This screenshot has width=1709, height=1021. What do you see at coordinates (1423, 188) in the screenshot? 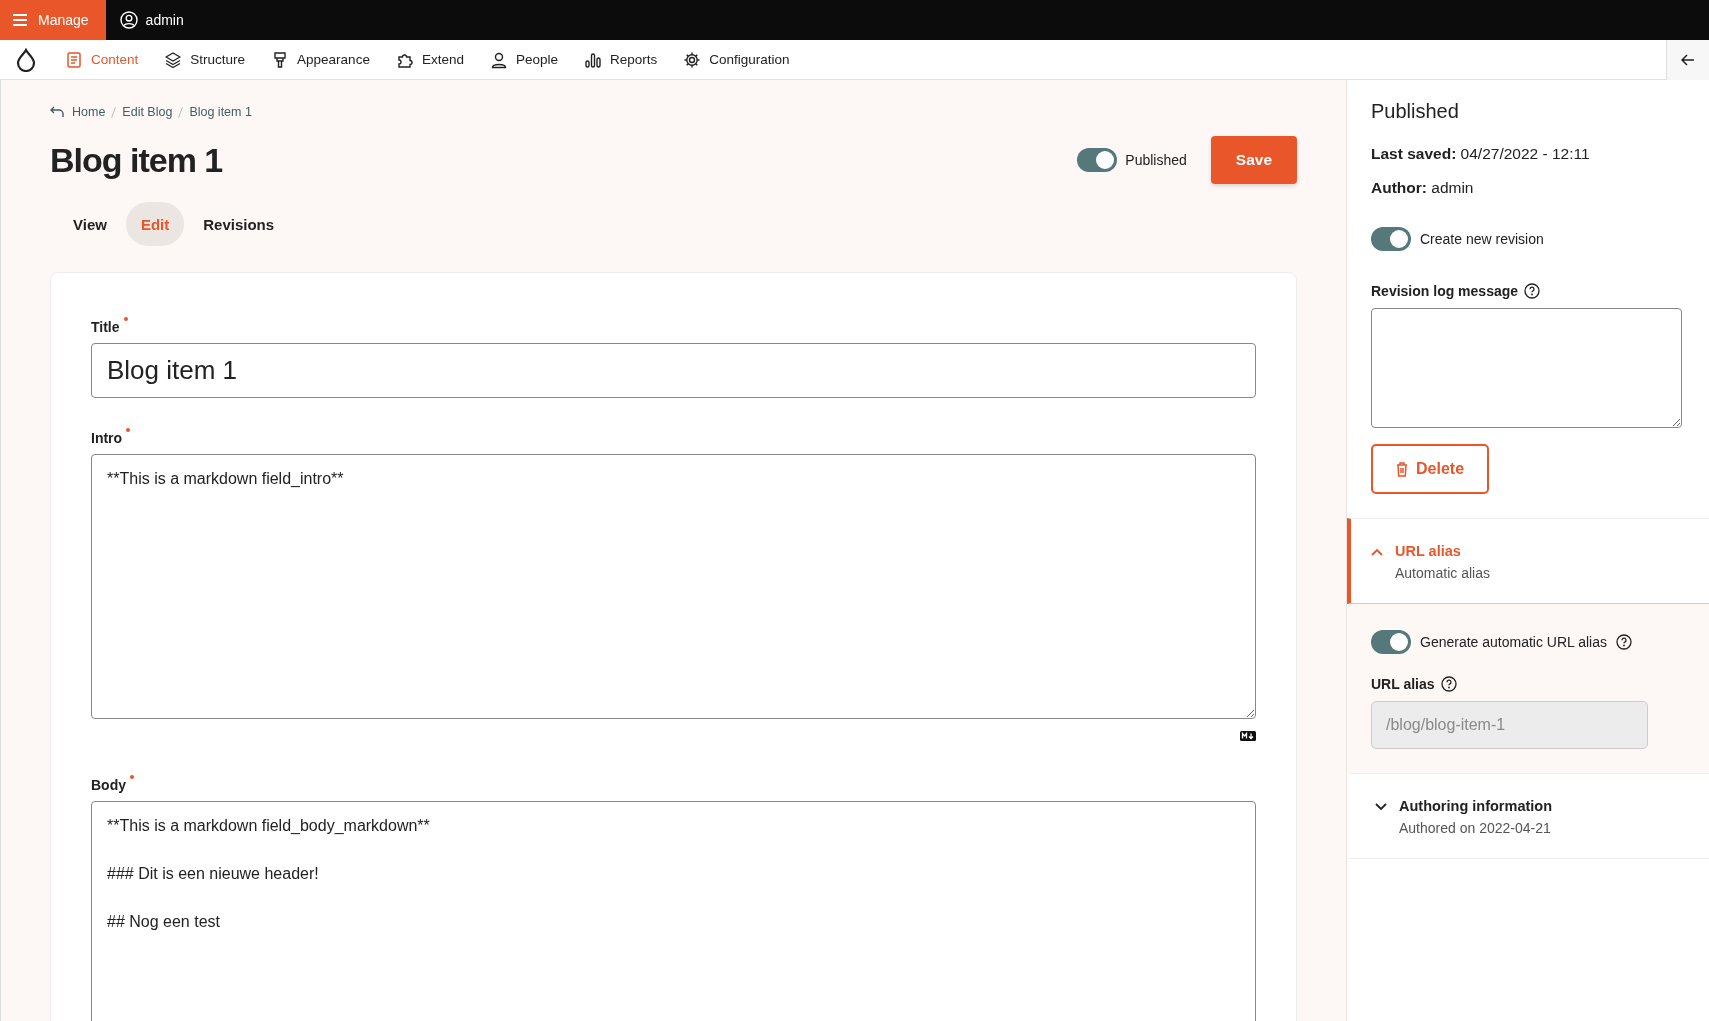
I see `author-text: Author: admin` at bounding box center [1423, 188].